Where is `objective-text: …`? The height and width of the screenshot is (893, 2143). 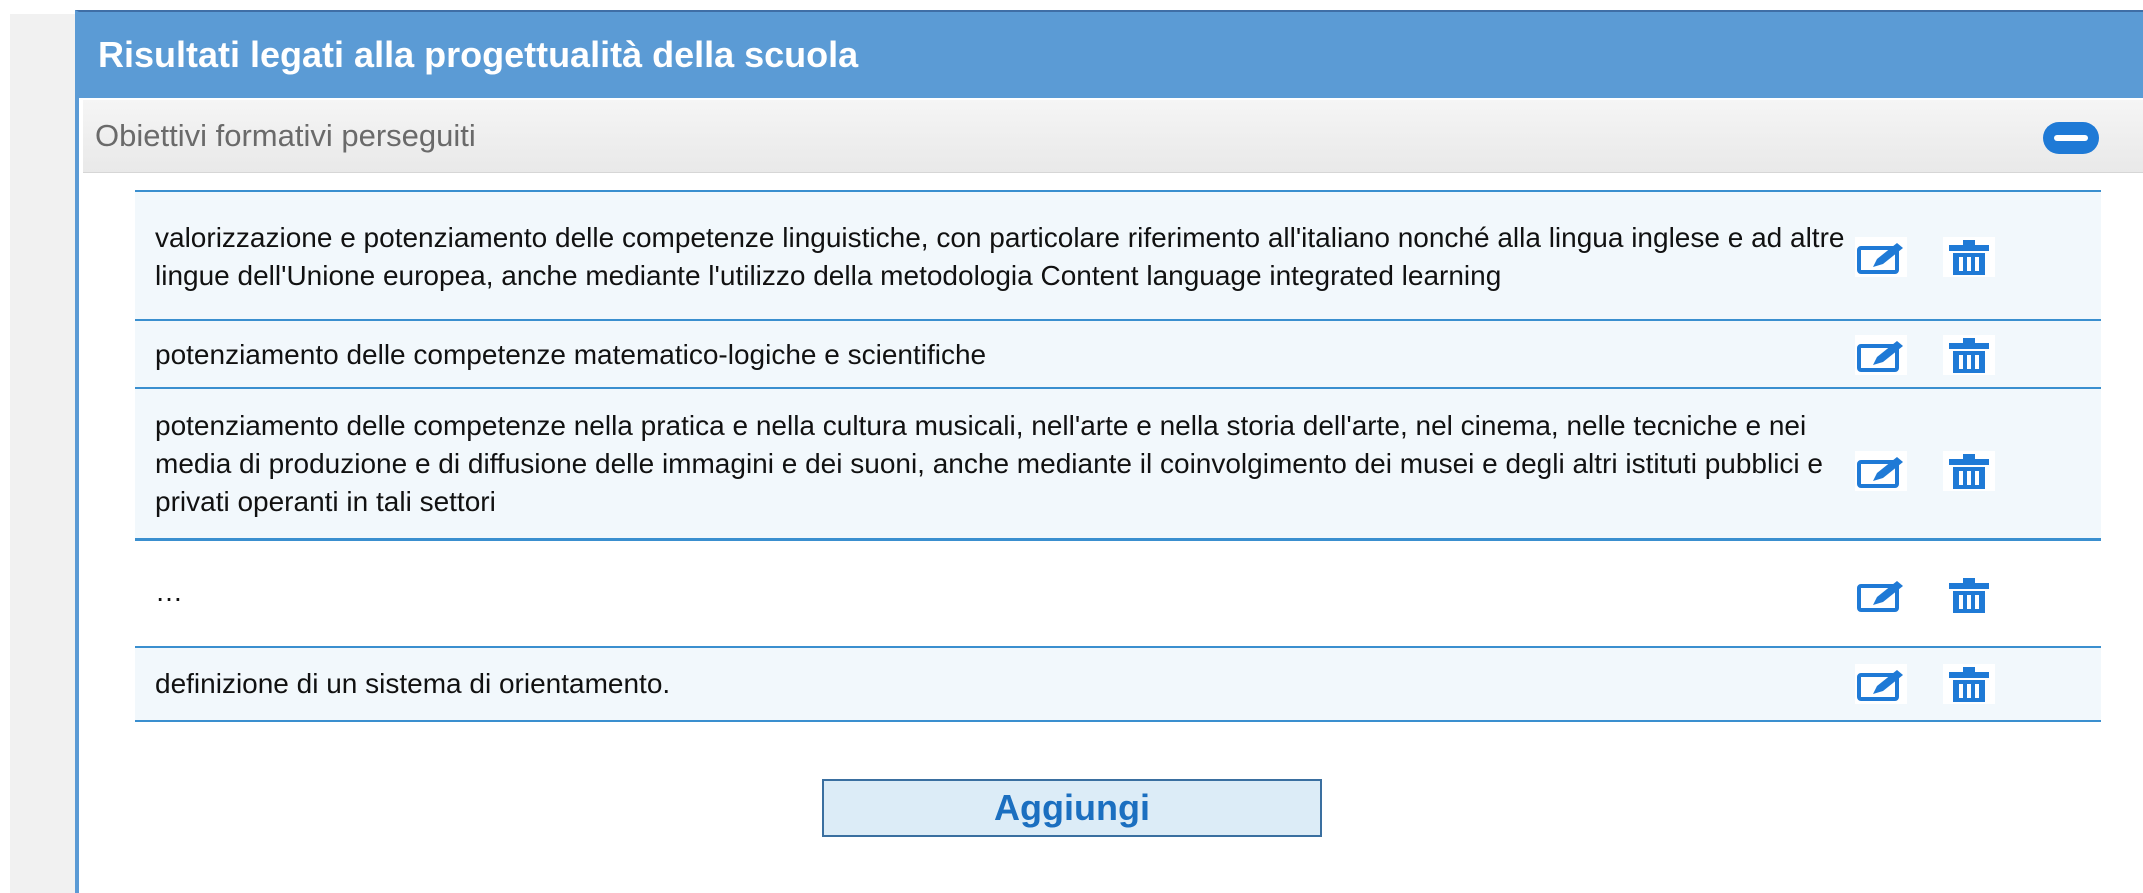 objective-text: … is located at coordinates (169, 591).